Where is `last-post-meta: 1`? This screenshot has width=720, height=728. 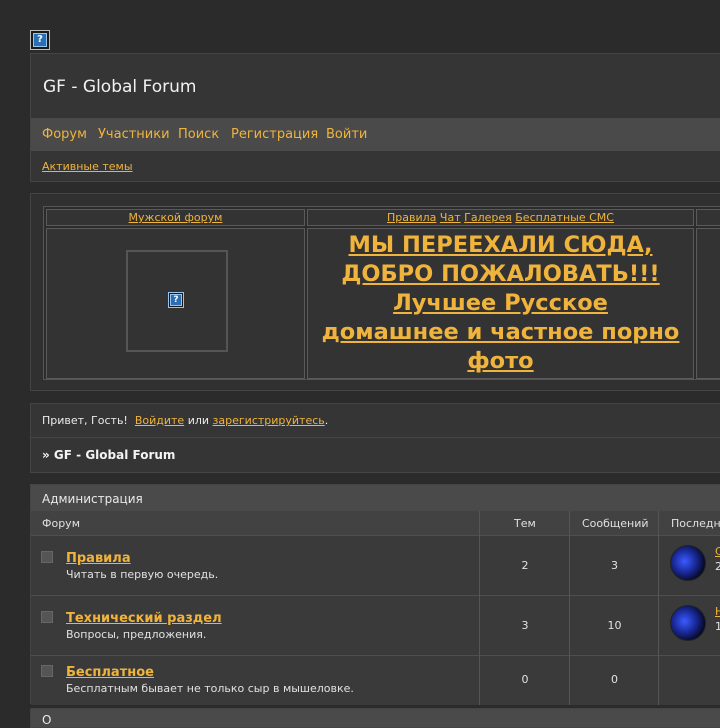
last-post-meta: 1 is located at coordinates (717, 626).